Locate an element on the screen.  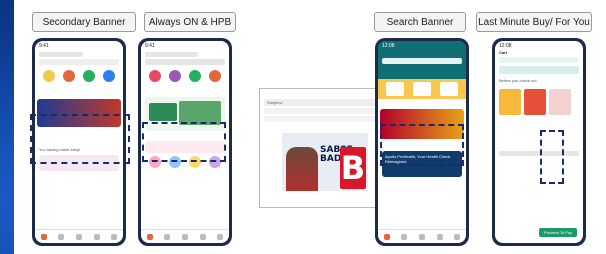
desktop-search-banner: SABSE BADA B is located at coordinates (325, 162).